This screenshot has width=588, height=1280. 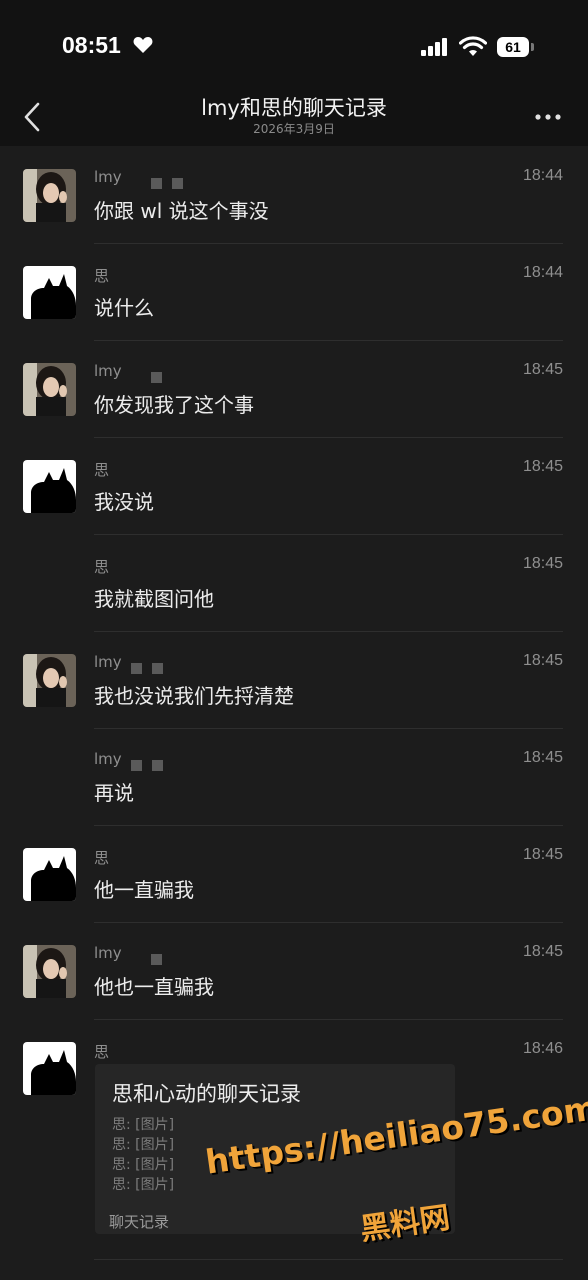 I want to click on message-text: 他一直骗我, so click(x=144, y=888).